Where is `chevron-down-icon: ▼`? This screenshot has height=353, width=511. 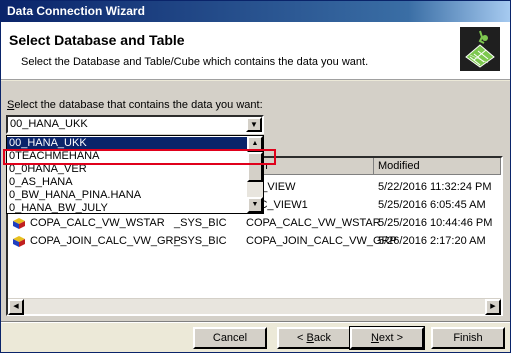
chevron-down-icon: ▼ is located at coordinates (254, 124).